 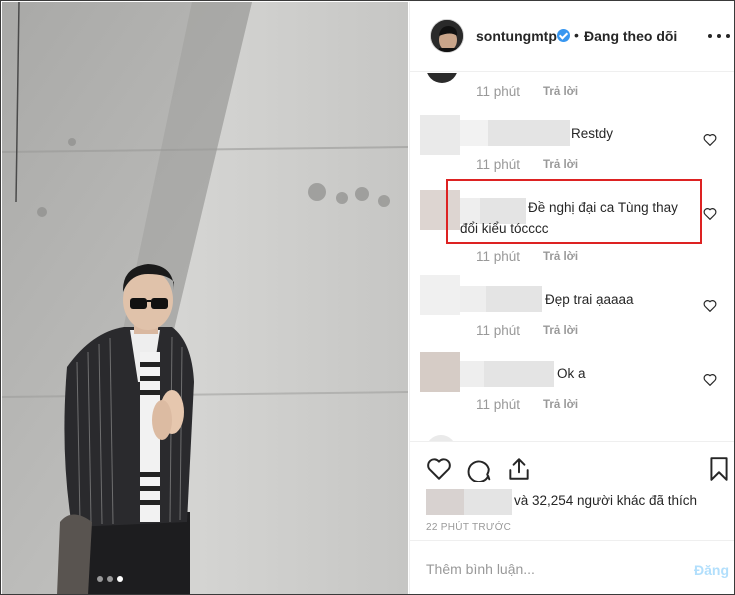 What do you see at coordinates (469, 527) in the screenshot?
I see `post-timestamp: 22 PHÚT TRƯỚC` at bounding box center [469, 527].